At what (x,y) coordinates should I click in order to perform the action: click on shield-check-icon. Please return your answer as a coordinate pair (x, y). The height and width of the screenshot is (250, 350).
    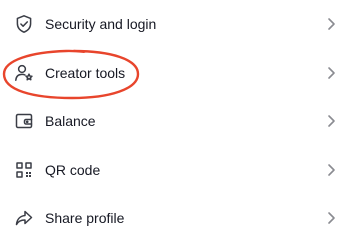
    Looking at the image, I should click on (24, 24).